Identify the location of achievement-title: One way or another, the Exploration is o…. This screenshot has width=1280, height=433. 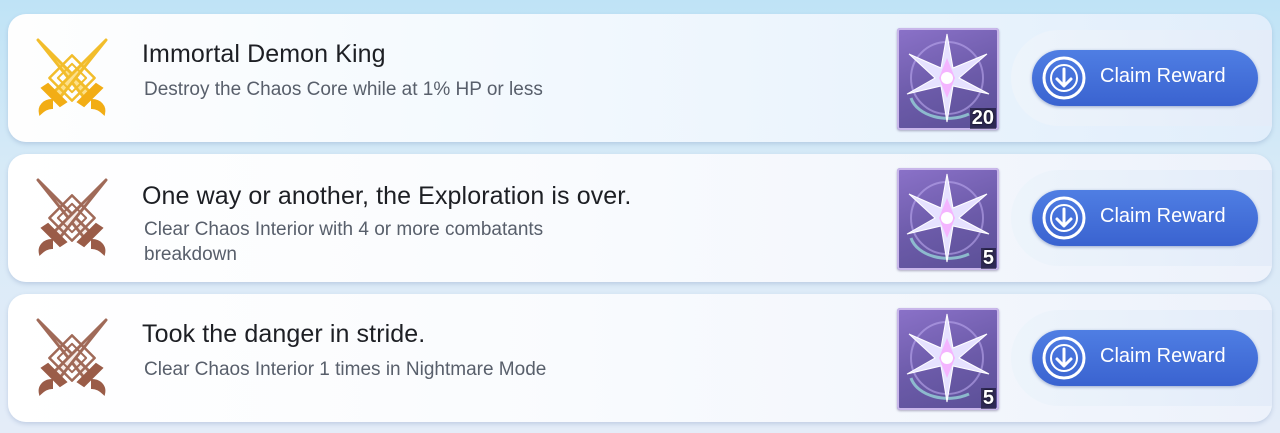
(387, 196).